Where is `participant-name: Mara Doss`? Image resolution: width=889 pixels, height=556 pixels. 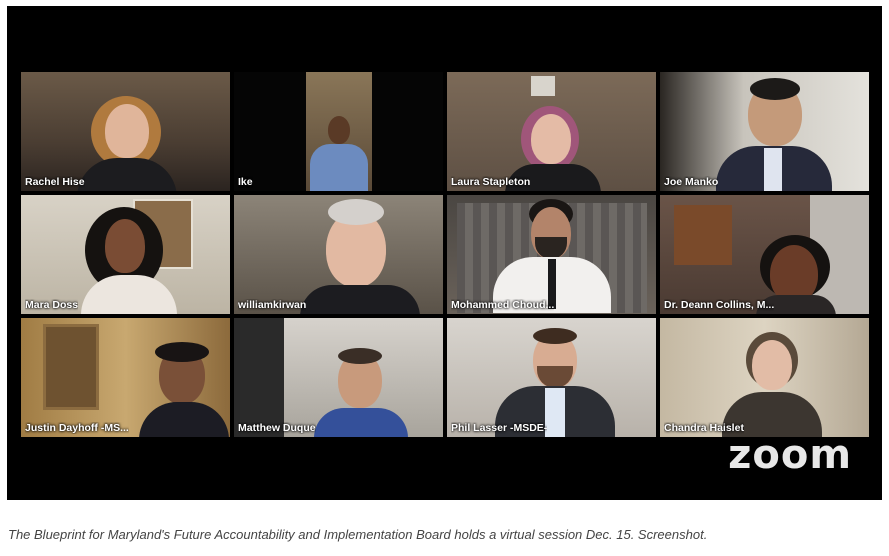 participant-name: Mara Doss is located at coordinates (52, 305).